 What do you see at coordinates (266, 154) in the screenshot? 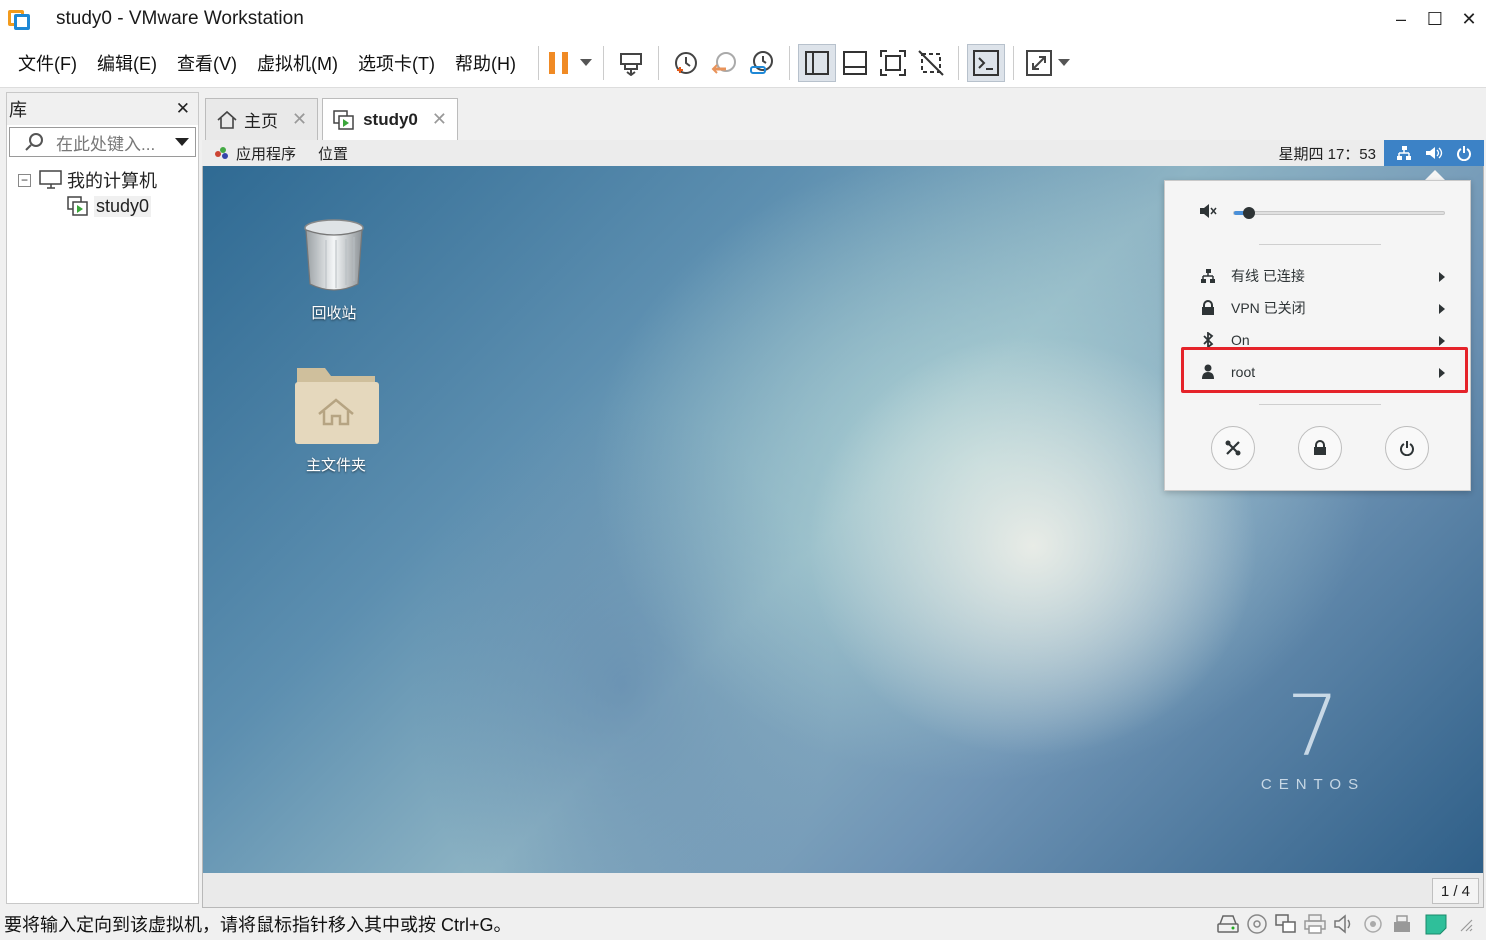
I see `applications-label: 应用程序` at bounding box center [266, 154].